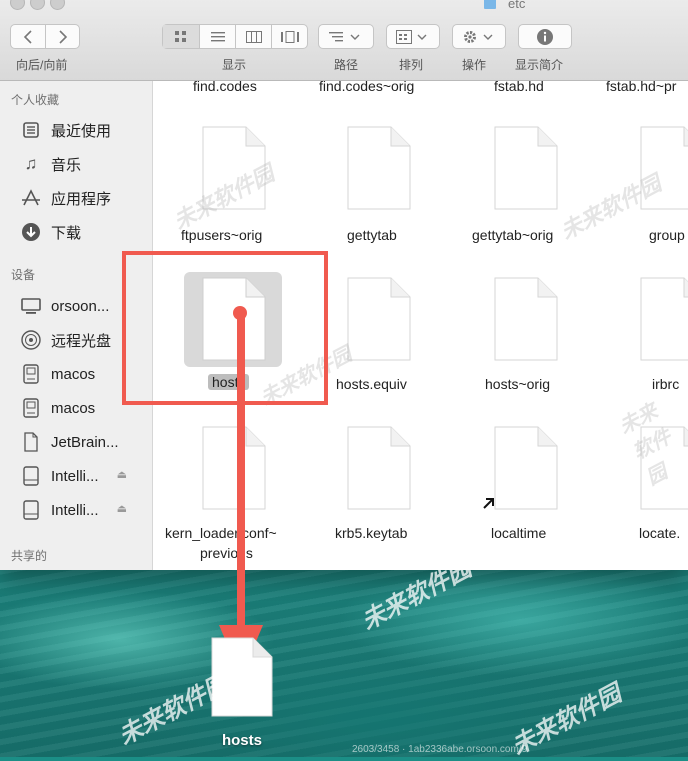 This screenshot has height=761, width=688. I want to click on back-button, so click(28, 36).